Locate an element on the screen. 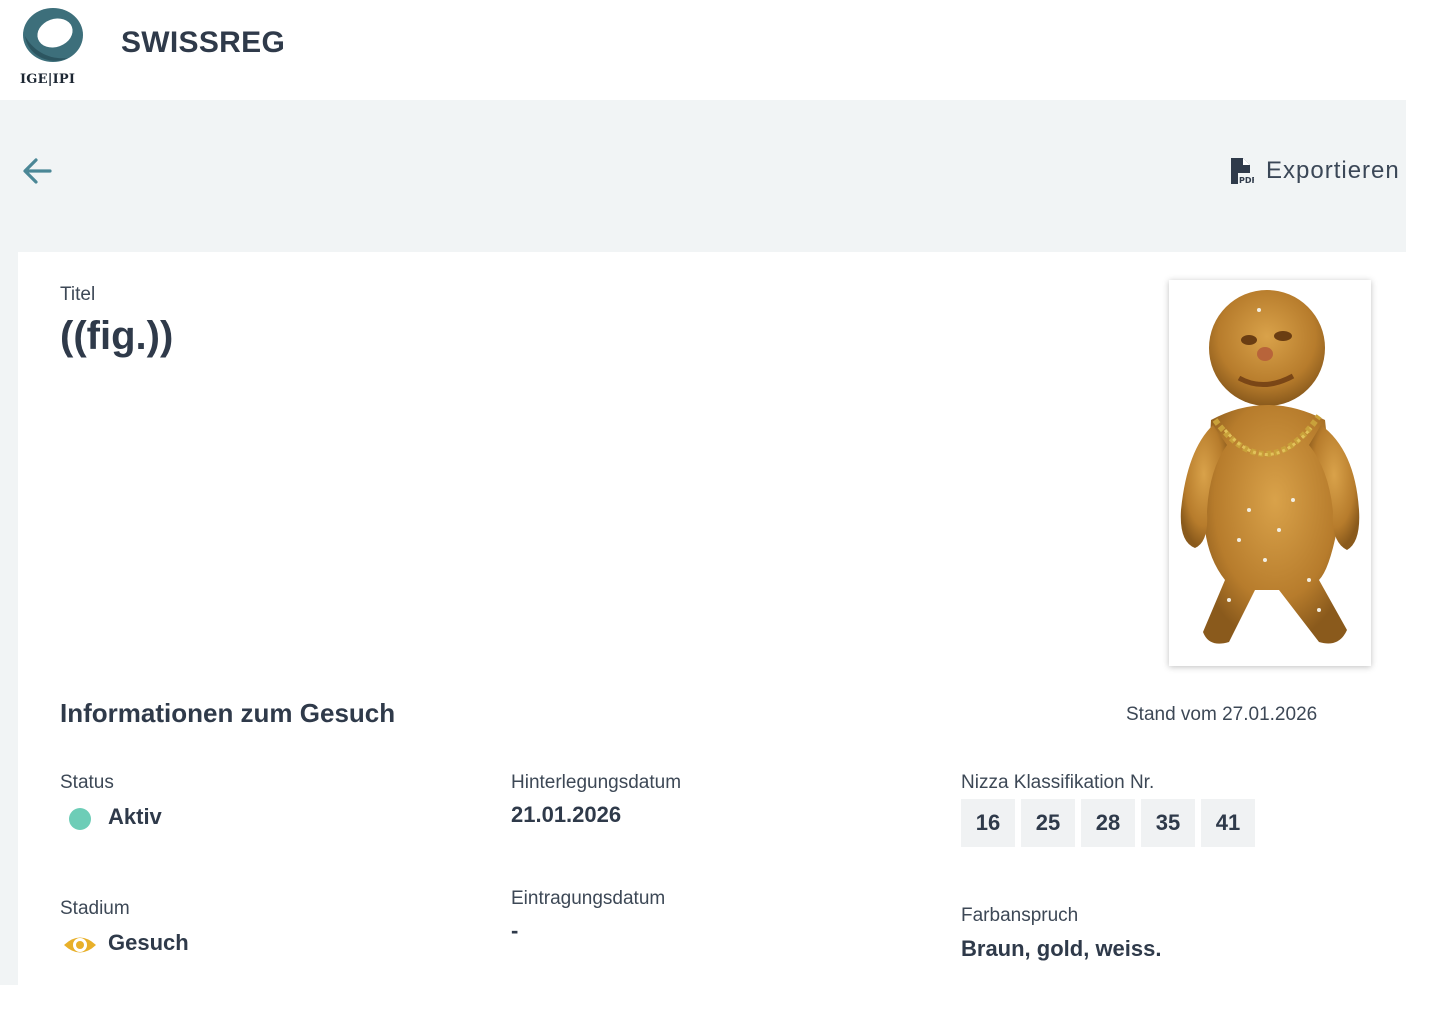 This screenshot has width=1430, height=1024. bread-figure-image is located at coordinates (1270, 467).